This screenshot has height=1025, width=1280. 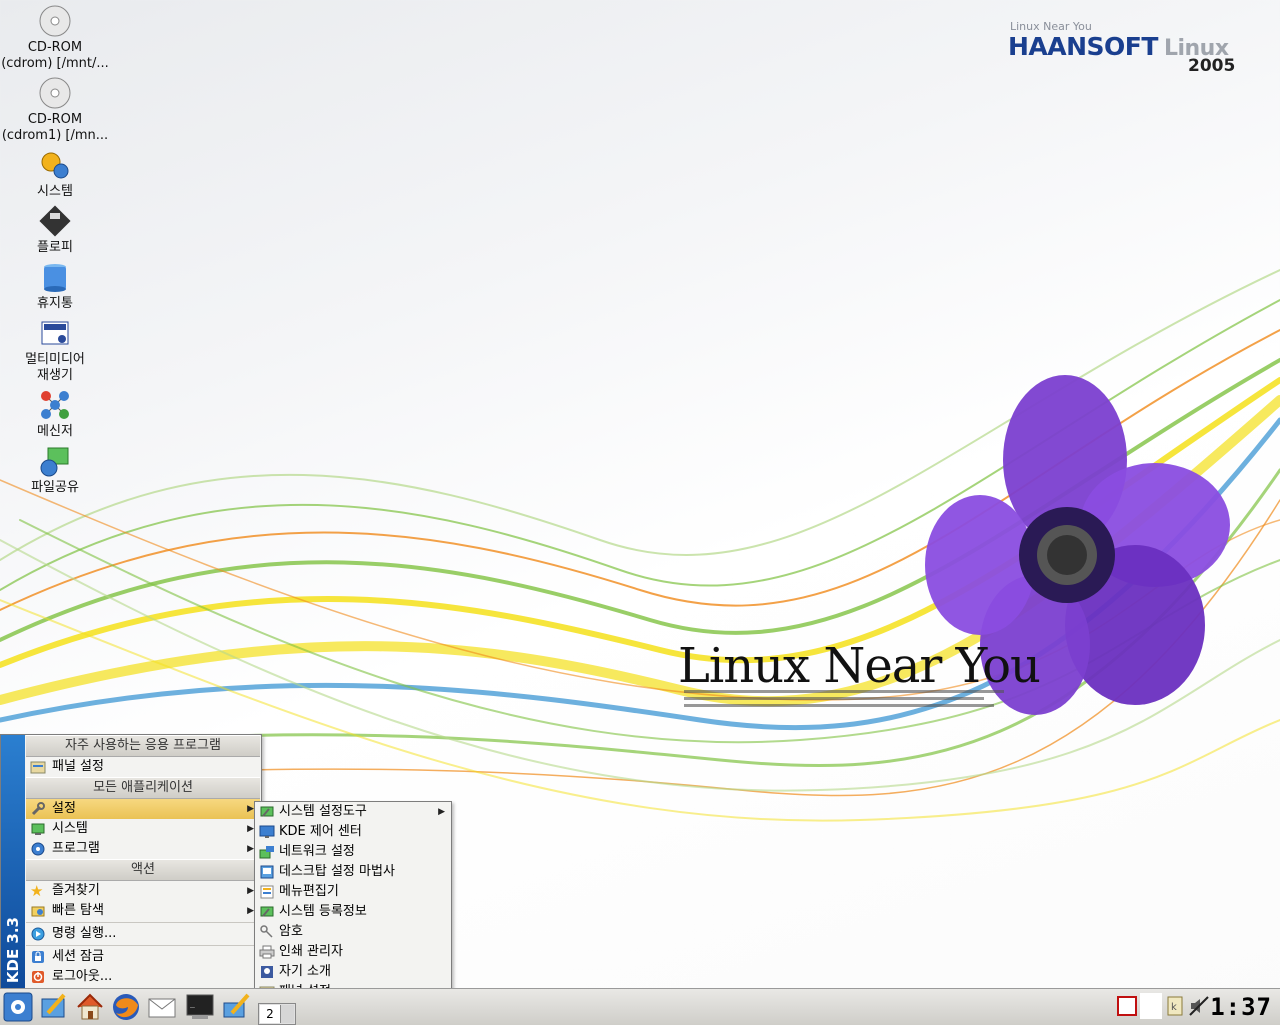 What do you see at coordinates (1127, 1006) in the screenshot?
I see `screen-capture-icon` at bounding box center [1127, 1006].